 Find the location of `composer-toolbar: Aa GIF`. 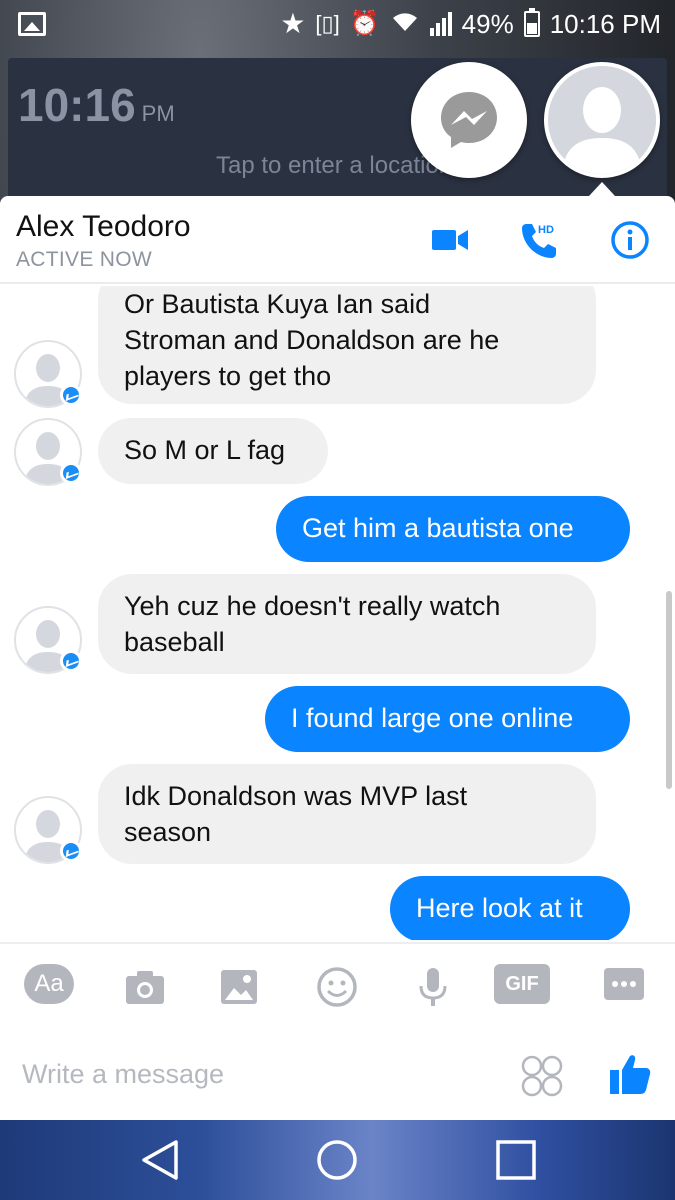

composer-toolbar: Aa GIF is located at coordinates (337, 986).